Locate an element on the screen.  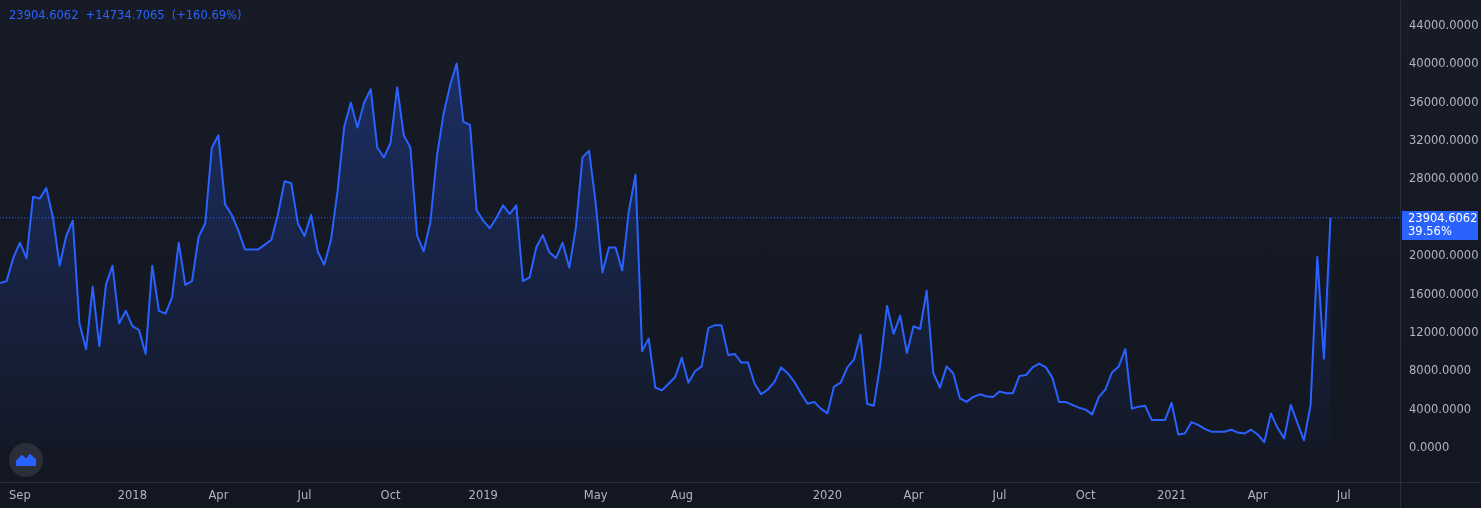
axis-label: 4000.0000 is located at coordinates (1440, 408).